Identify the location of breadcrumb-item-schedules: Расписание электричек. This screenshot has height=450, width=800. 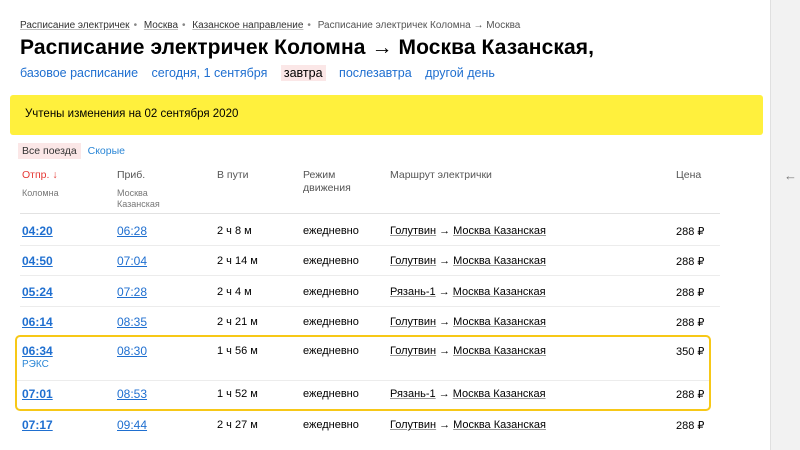
(75, 25).